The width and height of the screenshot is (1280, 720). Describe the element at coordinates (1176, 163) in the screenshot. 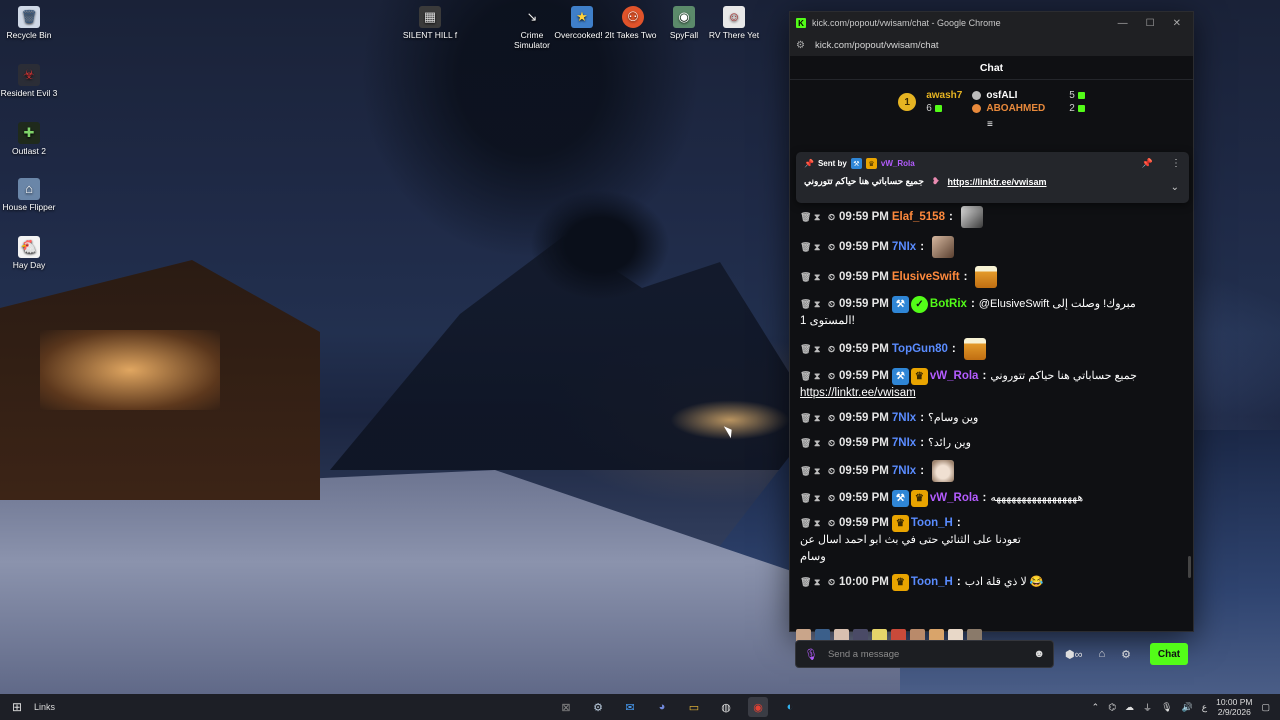

I see `more-options-icon: ⋮` at that location.